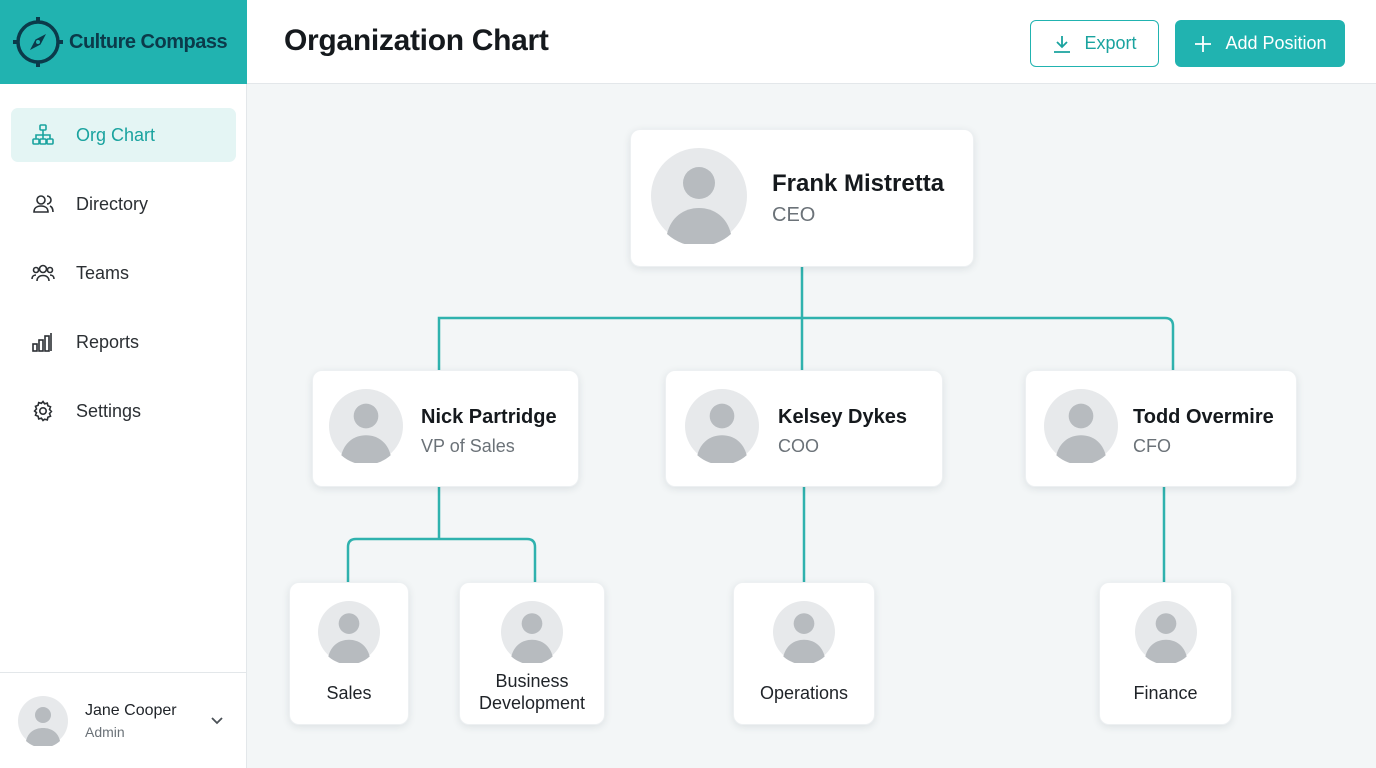  I want to click on org-card-department: Operations, so click(804, 653).